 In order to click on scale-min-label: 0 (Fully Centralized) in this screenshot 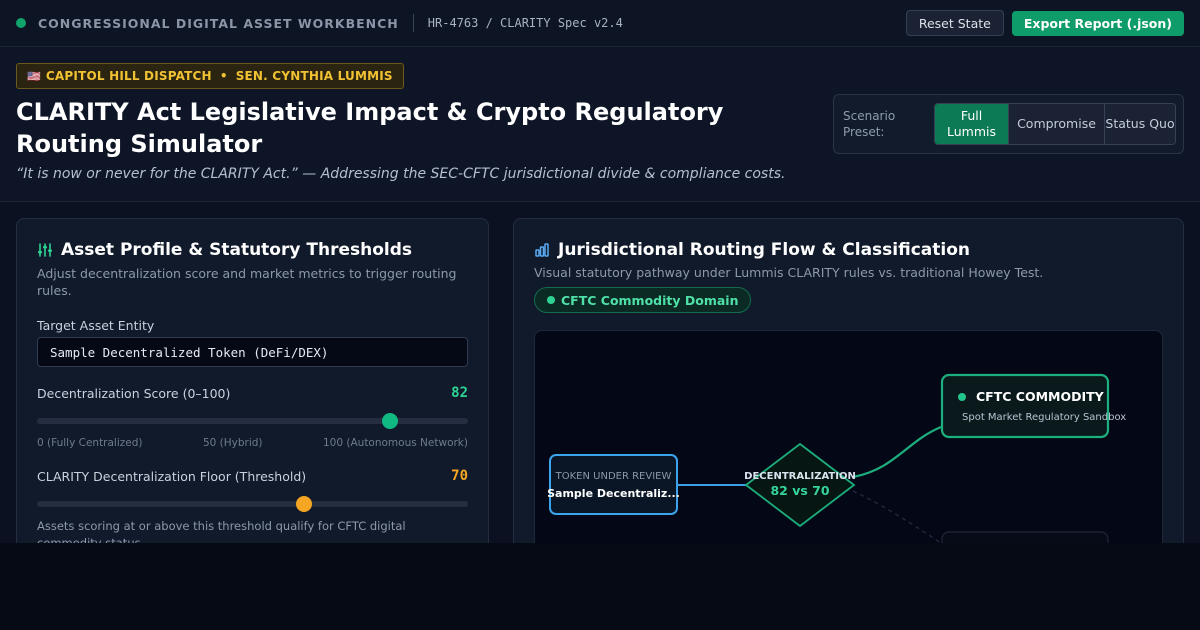, I will do `click(90, 443)`.